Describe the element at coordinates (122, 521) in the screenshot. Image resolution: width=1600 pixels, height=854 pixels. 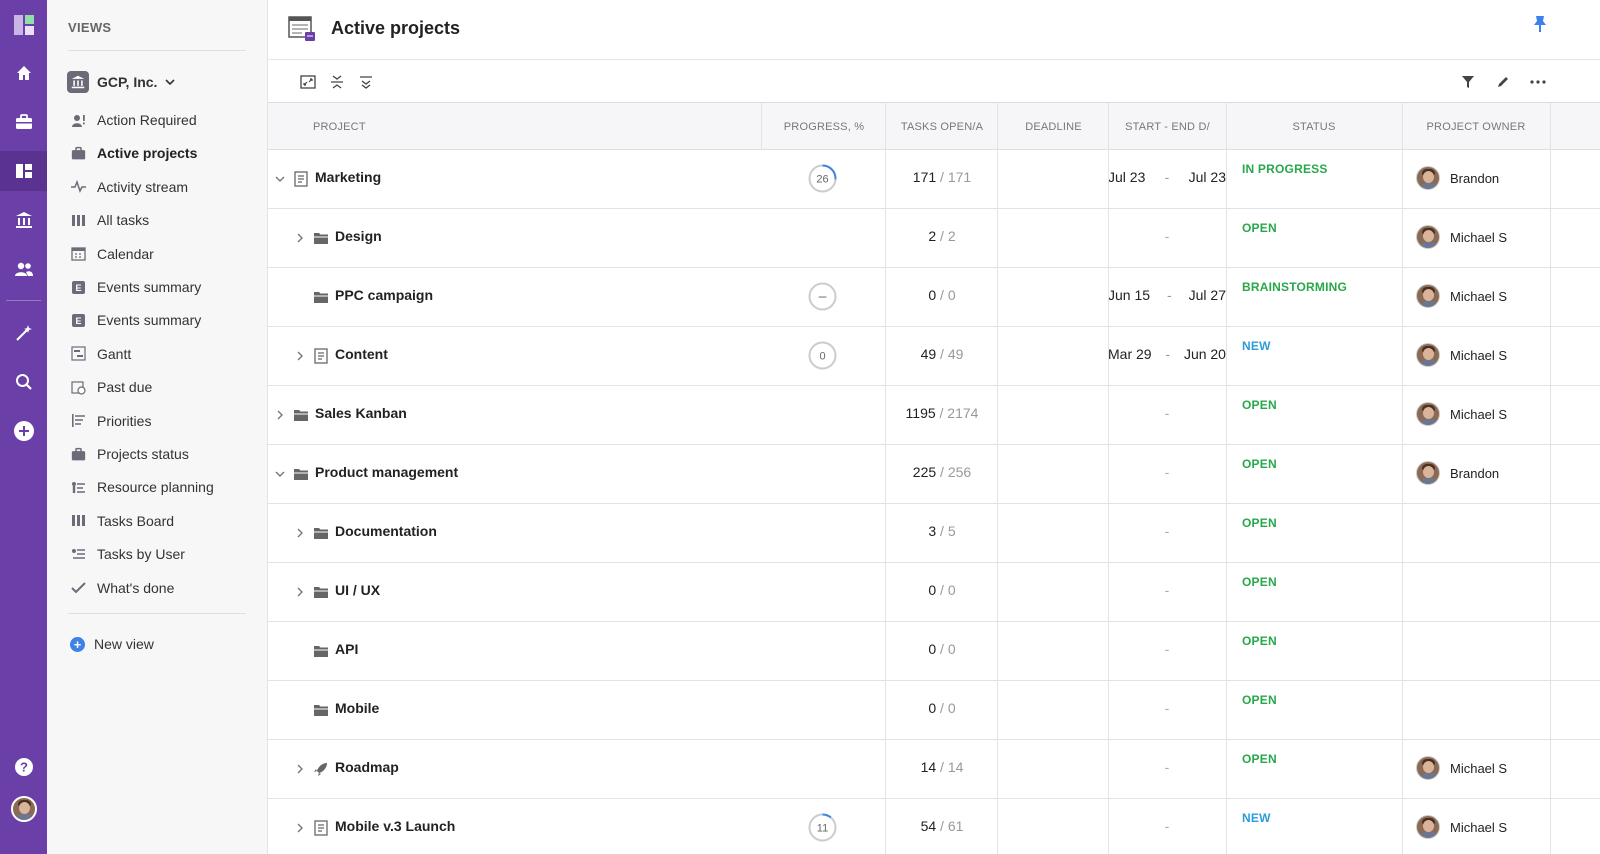
I see `view-item: Tasks Board` at that location.